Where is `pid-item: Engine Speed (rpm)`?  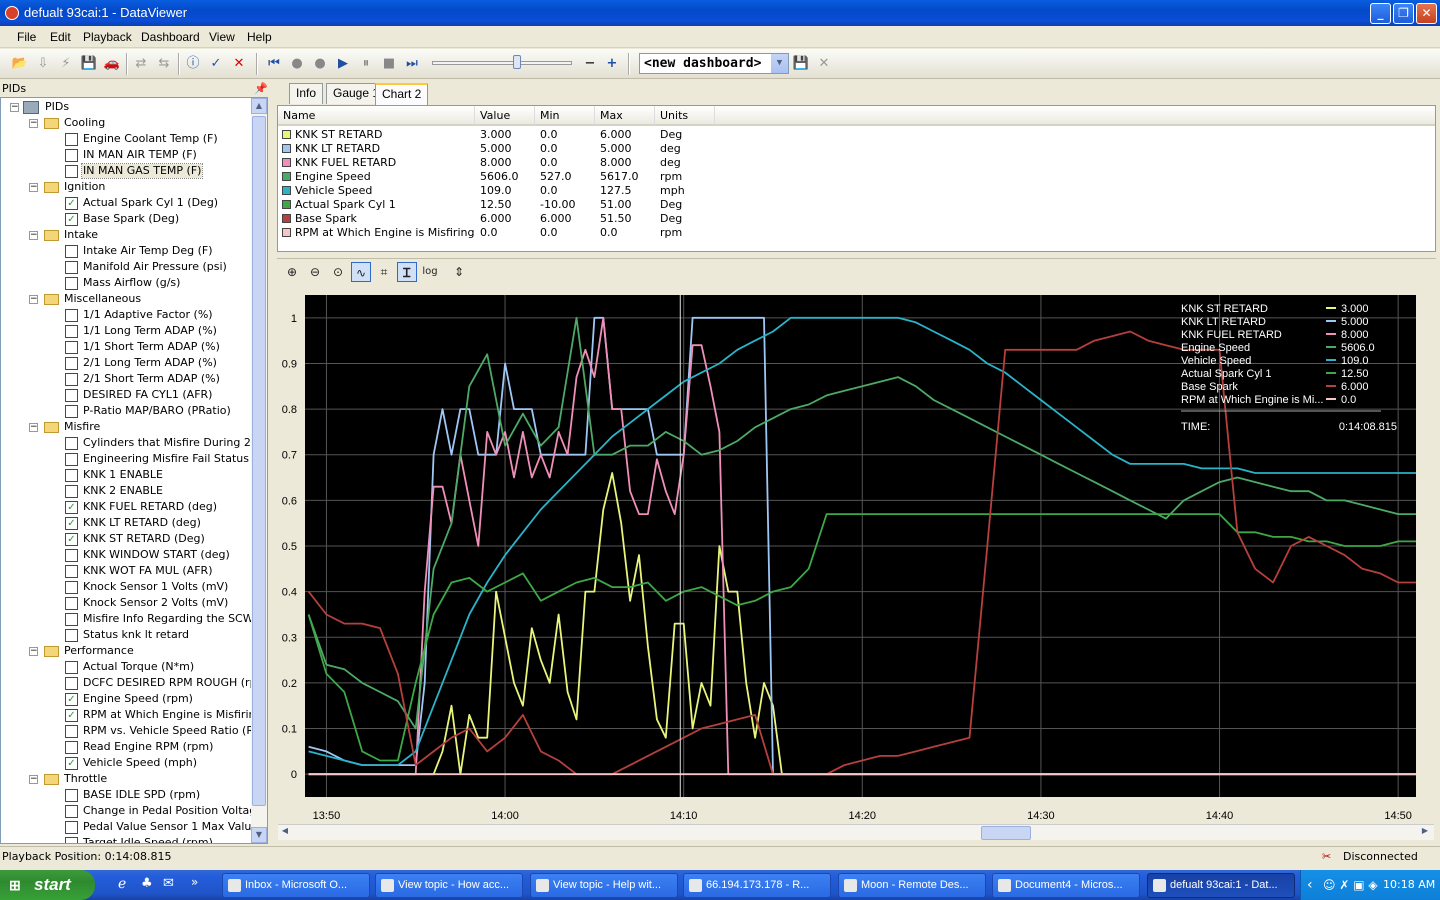
pid-item: Engine Speed (rpm) is located at coordinates (138, 699).